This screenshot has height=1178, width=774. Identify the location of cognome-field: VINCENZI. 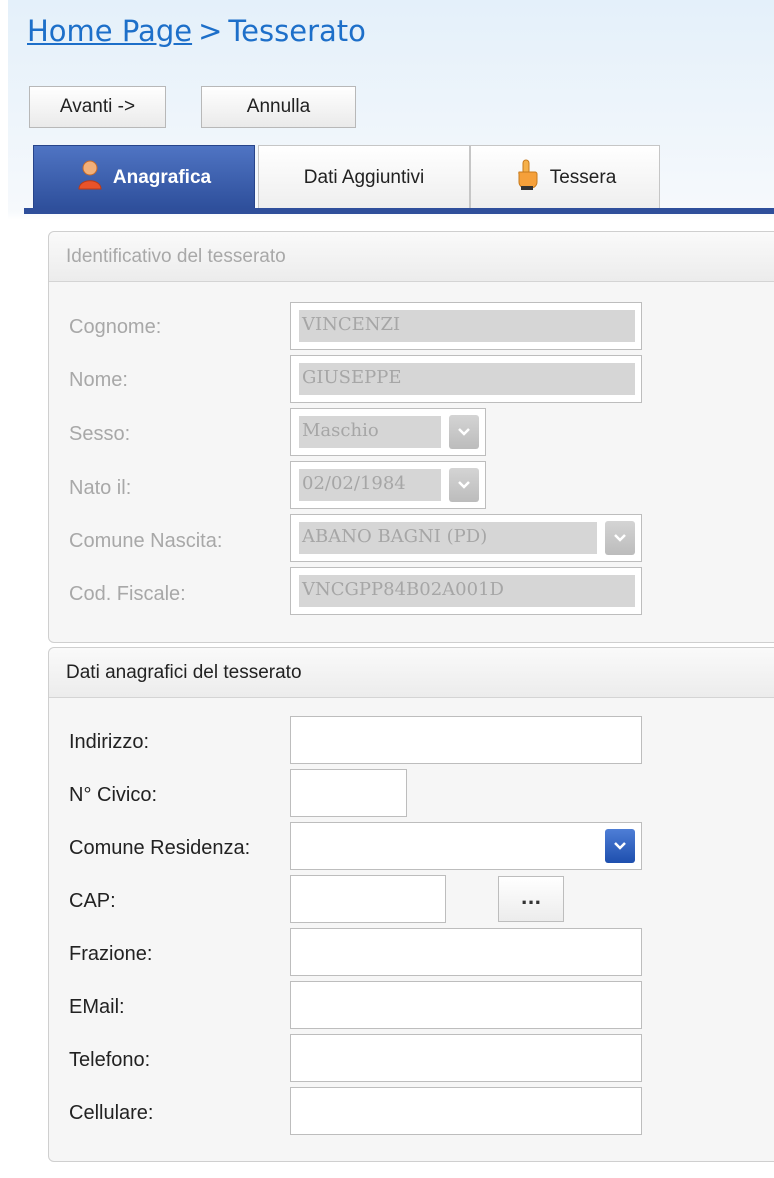
(466, 326).